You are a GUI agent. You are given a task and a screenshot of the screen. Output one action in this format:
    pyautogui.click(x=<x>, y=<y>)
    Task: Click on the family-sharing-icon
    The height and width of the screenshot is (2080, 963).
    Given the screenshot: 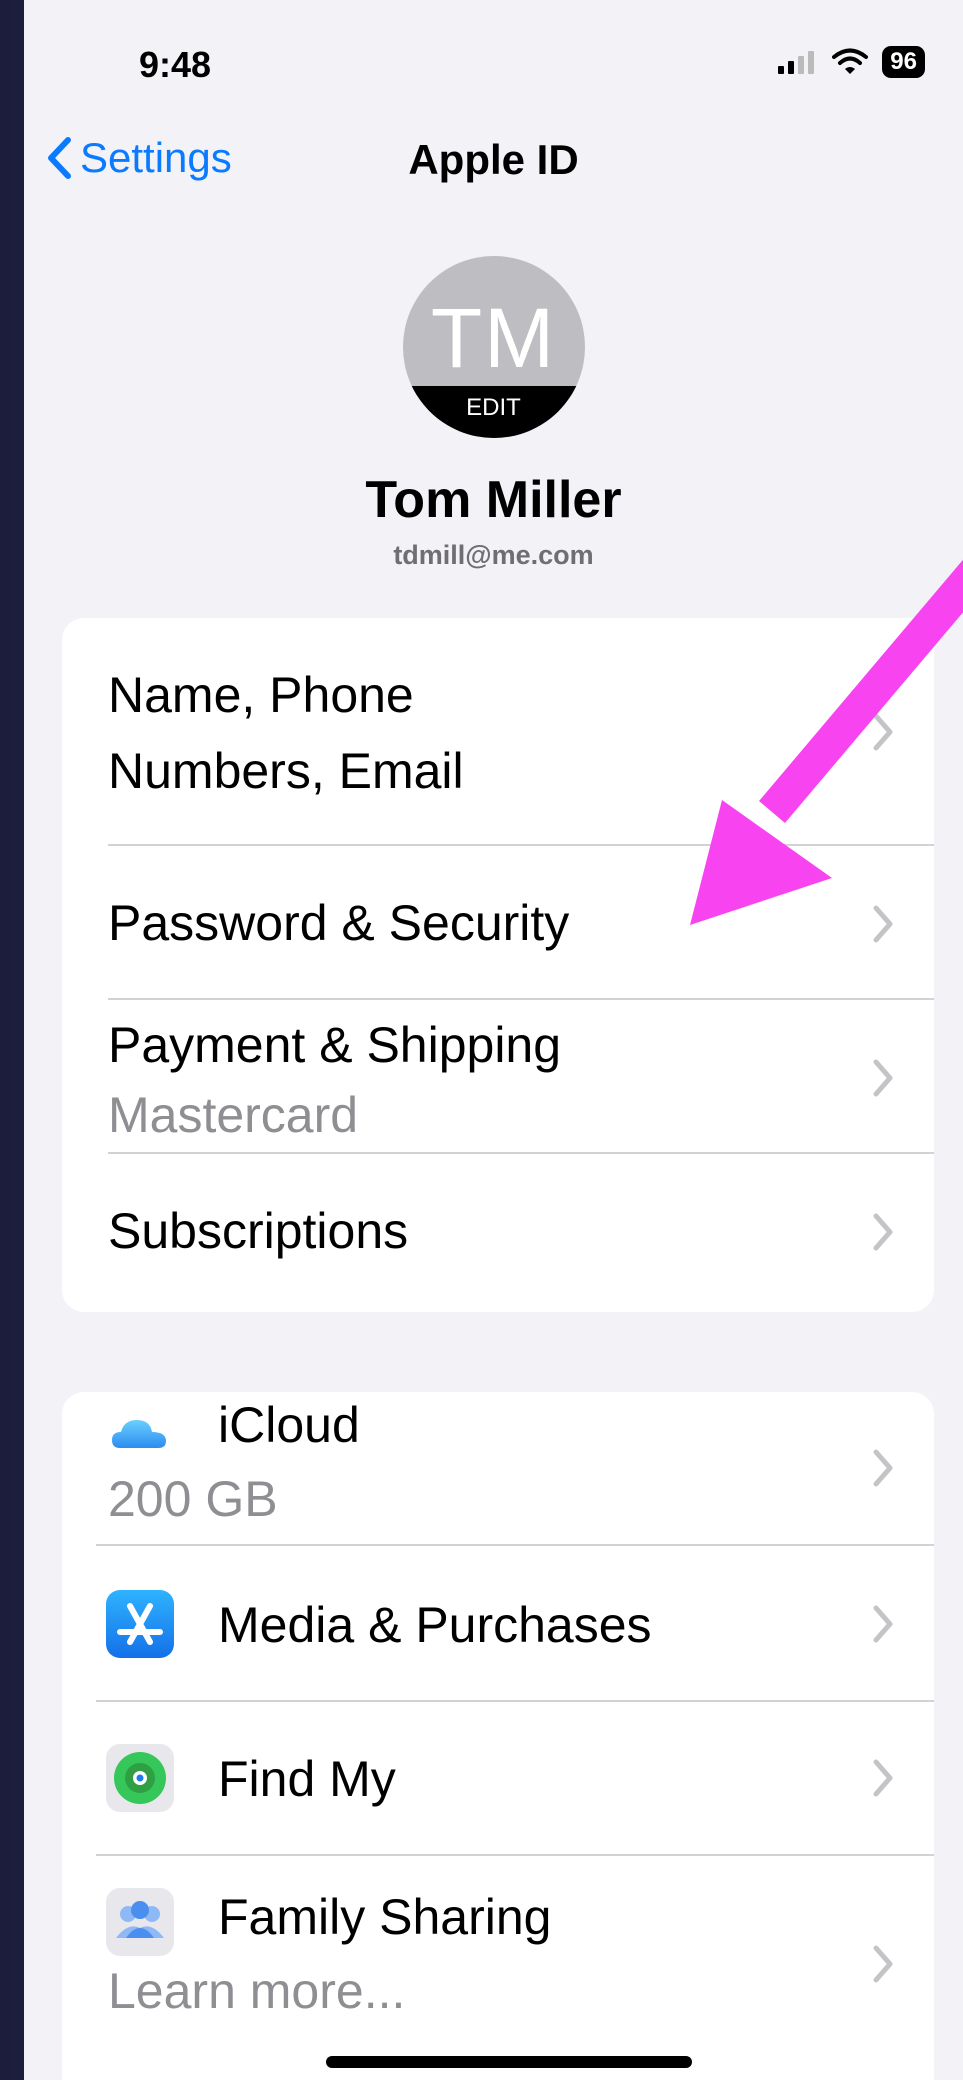 What is the action you would take?
    pyautogui.click(x=140, y=1922)
    